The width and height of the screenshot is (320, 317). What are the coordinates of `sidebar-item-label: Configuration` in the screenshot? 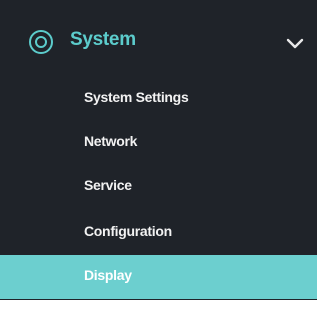 It's located at (128, 231).